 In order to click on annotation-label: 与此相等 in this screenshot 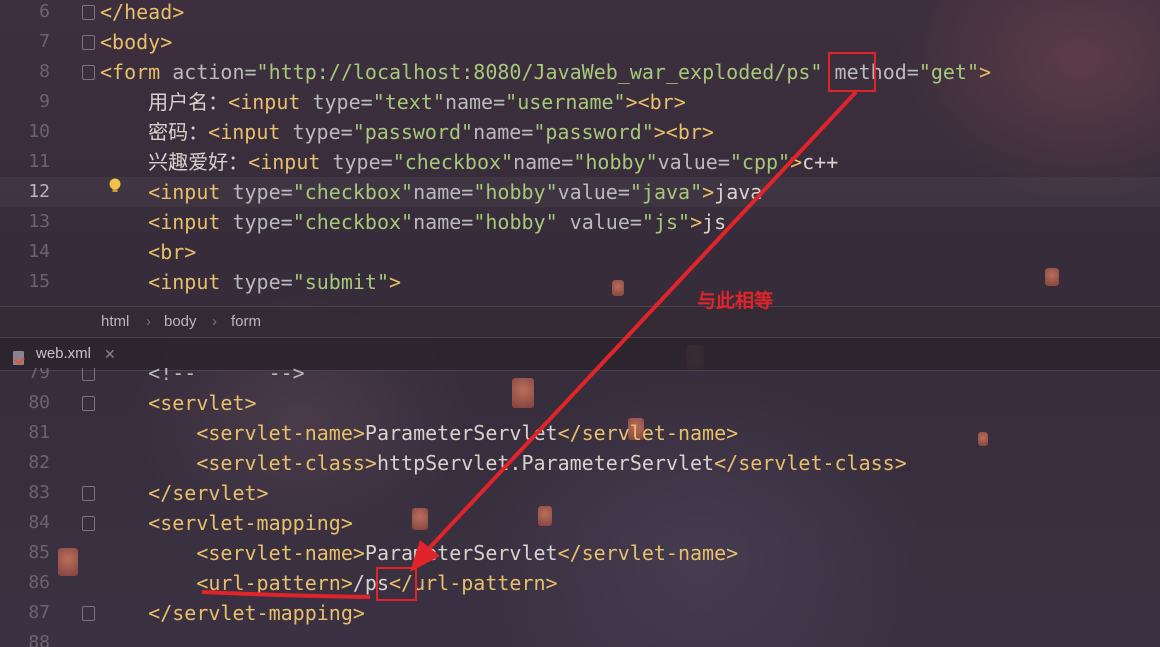, I will do `click(735, 301)`.